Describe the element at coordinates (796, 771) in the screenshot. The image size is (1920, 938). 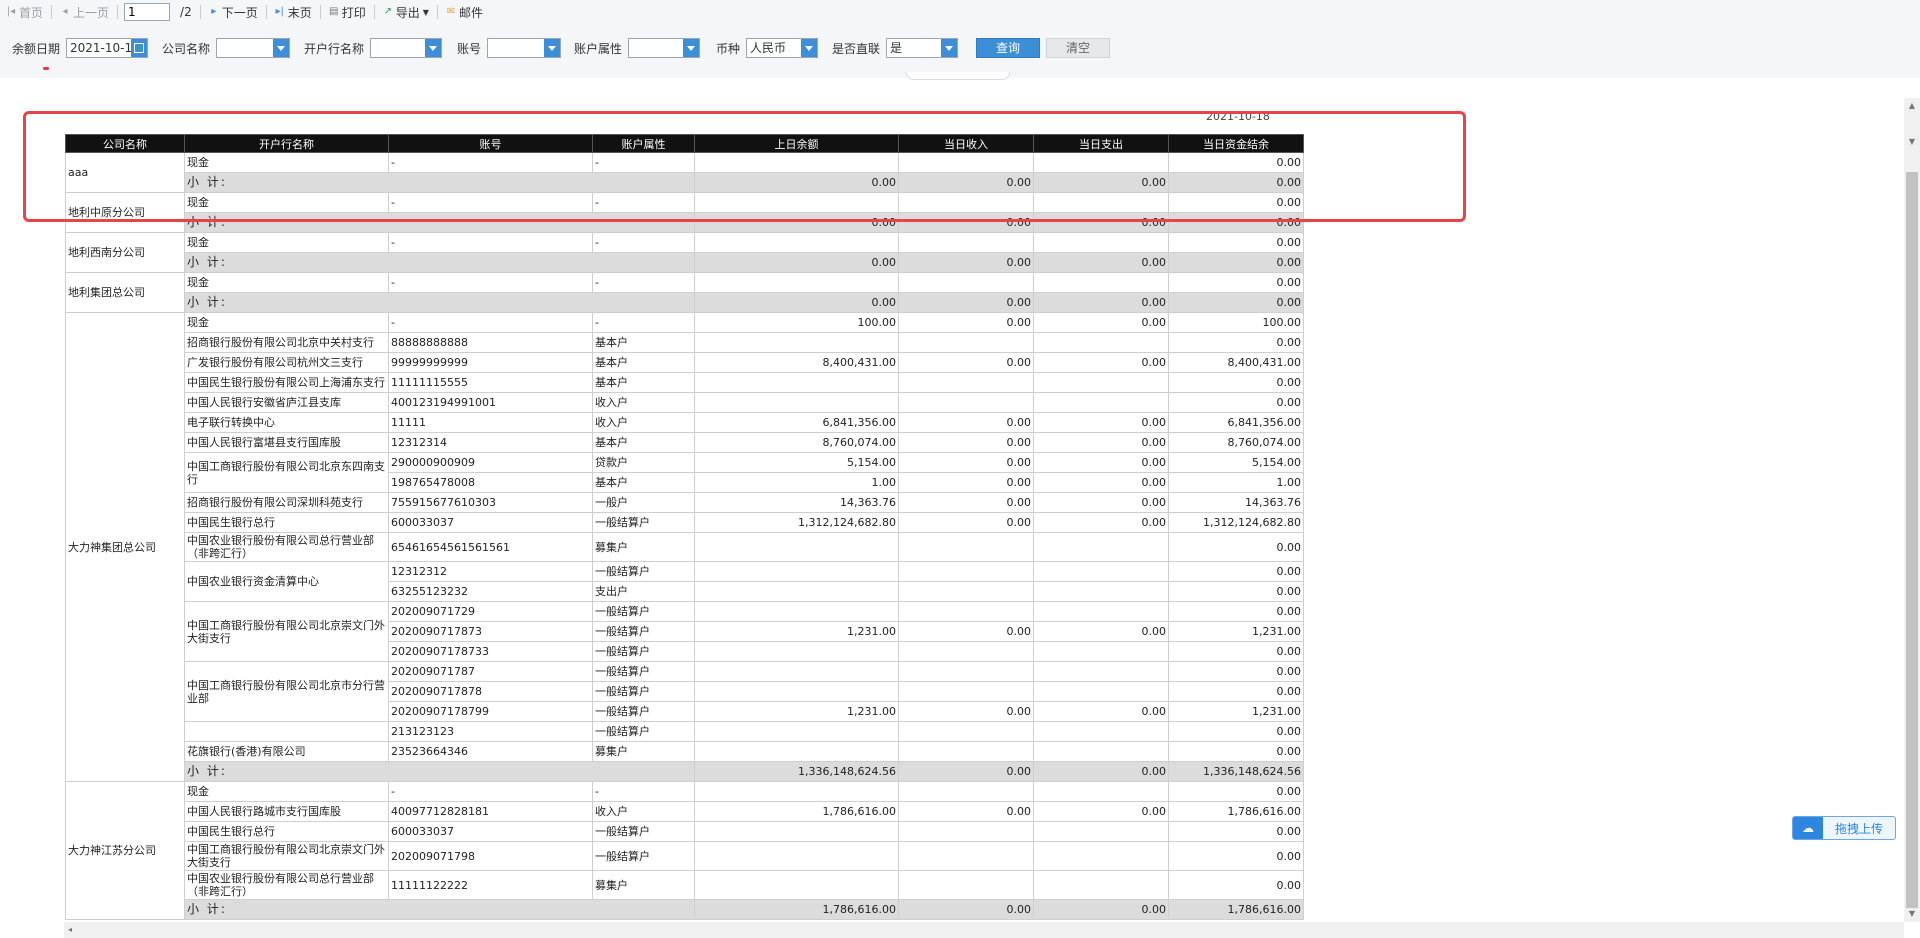
I see `subtotal-prev-cell: 1,336,148,624.56` at that location.